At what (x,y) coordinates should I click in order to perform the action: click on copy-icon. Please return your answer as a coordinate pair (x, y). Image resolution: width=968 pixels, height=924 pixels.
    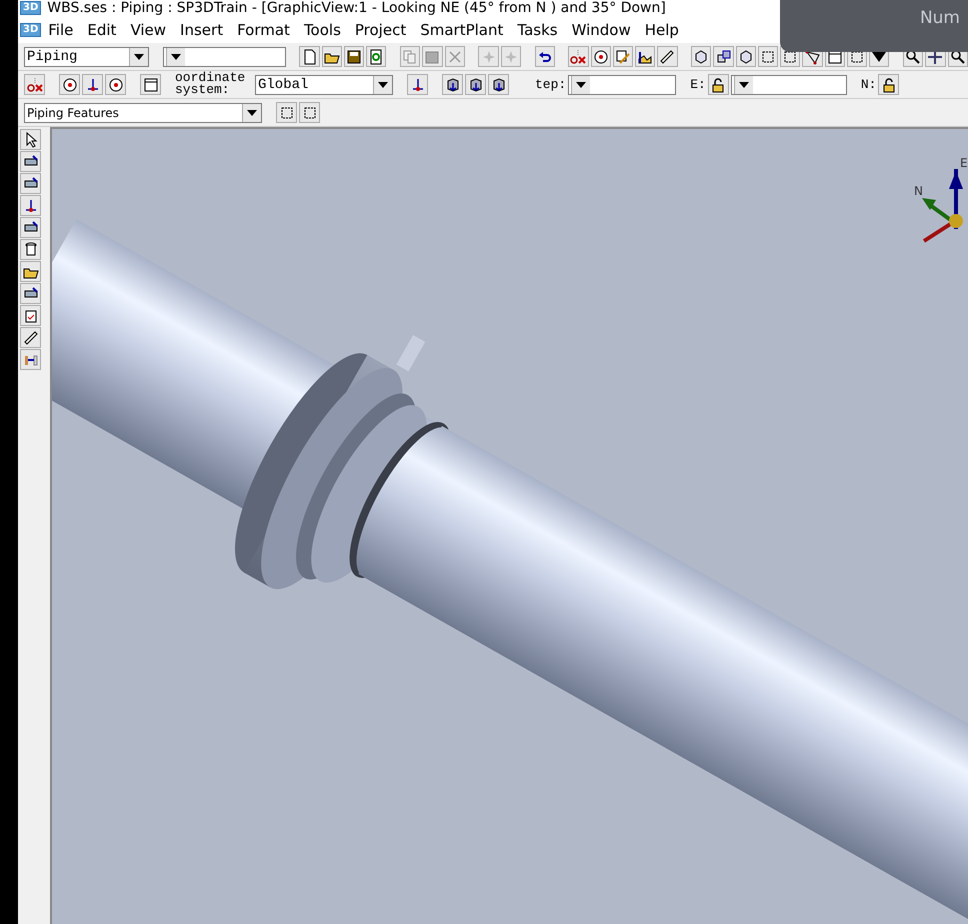
    Looking at the image, I should click on (410, 56).